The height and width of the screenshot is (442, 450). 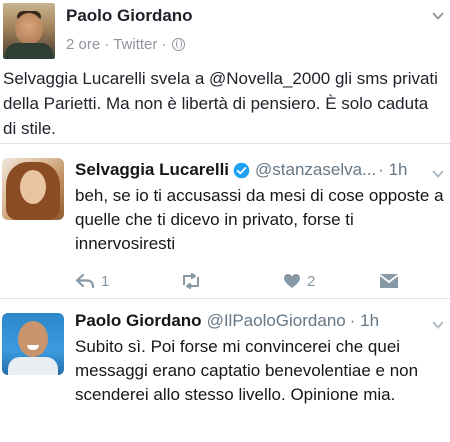 I want to click on author-name: Paolo Giordano, so click(x=129, y=16).